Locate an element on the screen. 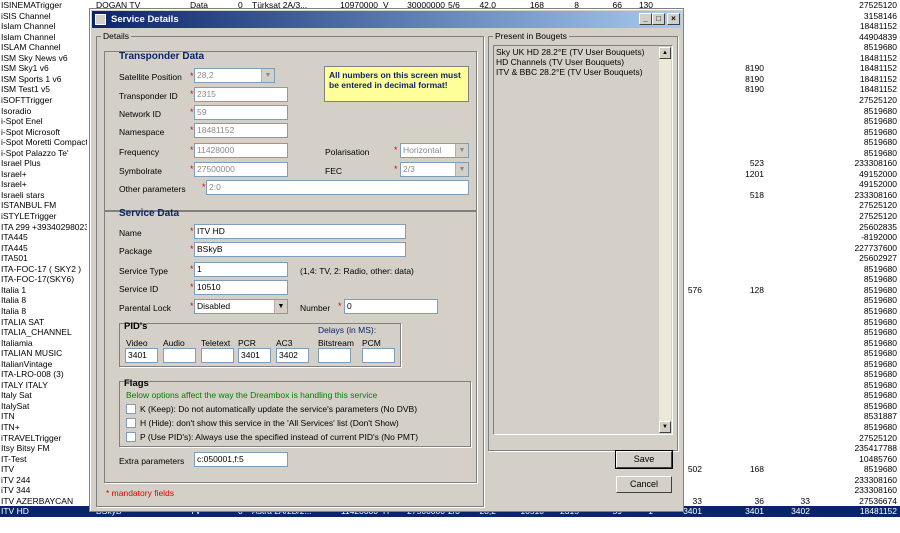 Image resolution: width=900 pixels, height=533 pixels. cell-name: ITALIAN MUSIC is located at coordinates (32, 353).